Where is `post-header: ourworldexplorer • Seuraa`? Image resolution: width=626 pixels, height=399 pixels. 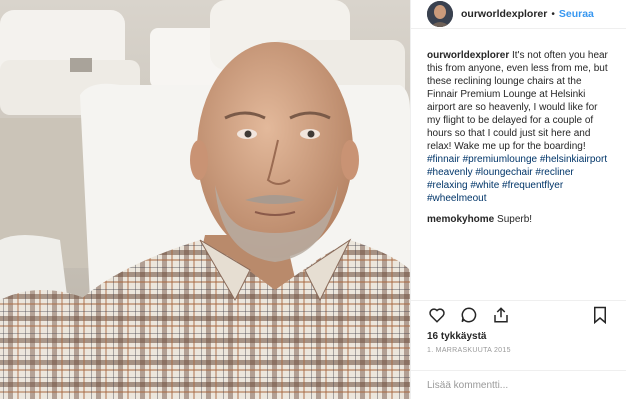
post-header: ourworldexplorer • Seuraa is located at coordinates (518, 14).